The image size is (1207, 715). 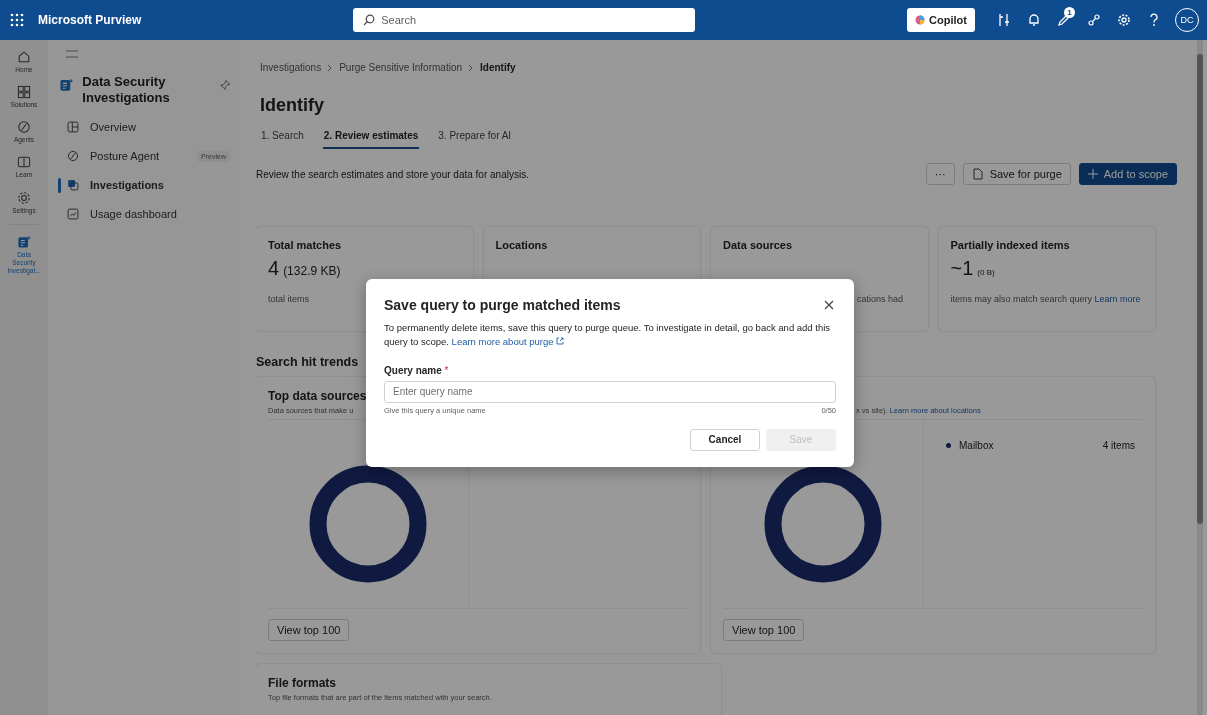 What do you see at coordinates (948, 445) in the screenshot?
I see `legend-dot` at bounding box center [948, 445].